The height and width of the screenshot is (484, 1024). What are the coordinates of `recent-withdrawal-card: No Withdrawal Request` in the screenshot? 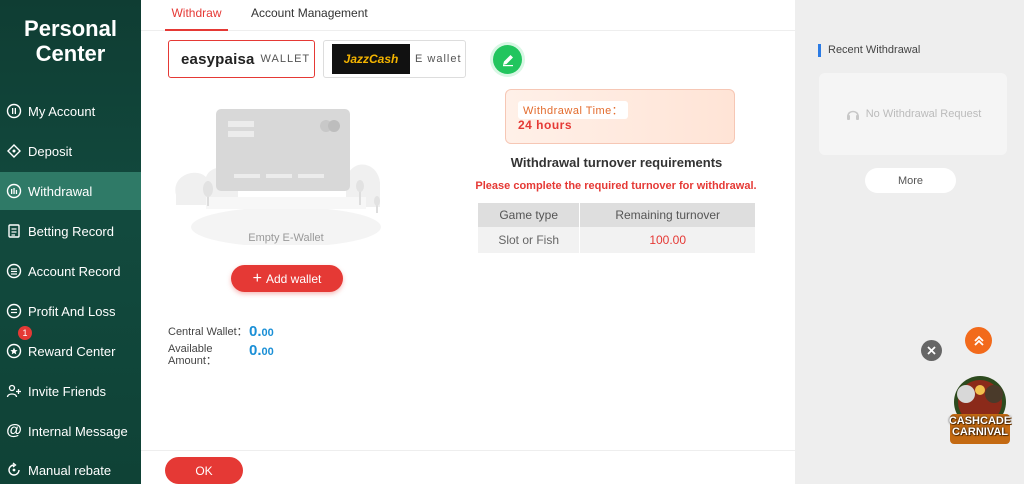 It's located at (913, 114).